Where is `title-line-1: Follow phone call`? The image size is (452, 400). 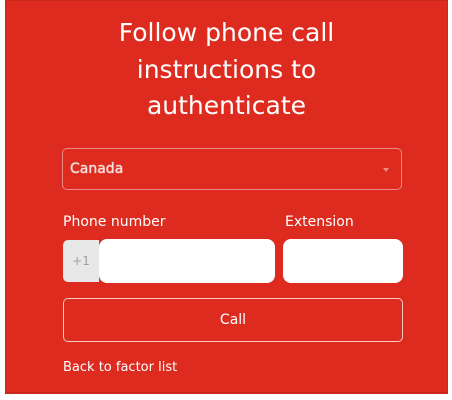
title-line-1: Follow phone call is located at coordinates (226, 32).